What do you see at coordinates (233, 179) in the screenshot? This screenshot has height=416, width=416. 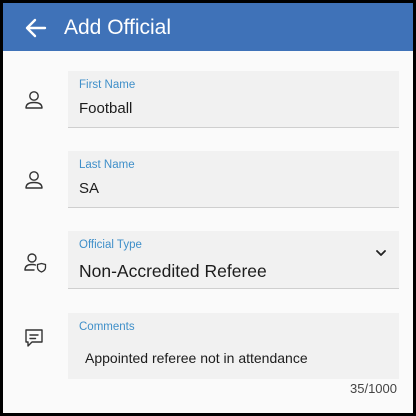 I see `last-name-field: Last Name SA` at bounding box center [233, 179].